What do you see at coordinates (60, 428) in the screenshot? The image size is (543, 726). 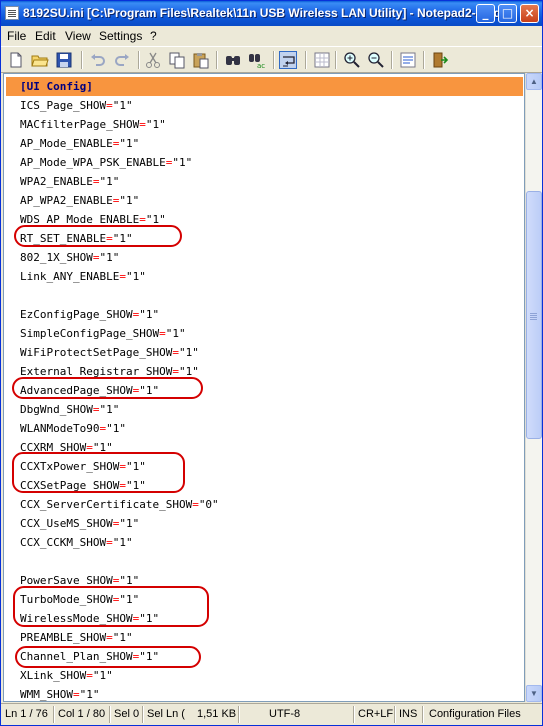 I see `ini-key: WLANModeTo90` at bounding box center [60, 428].